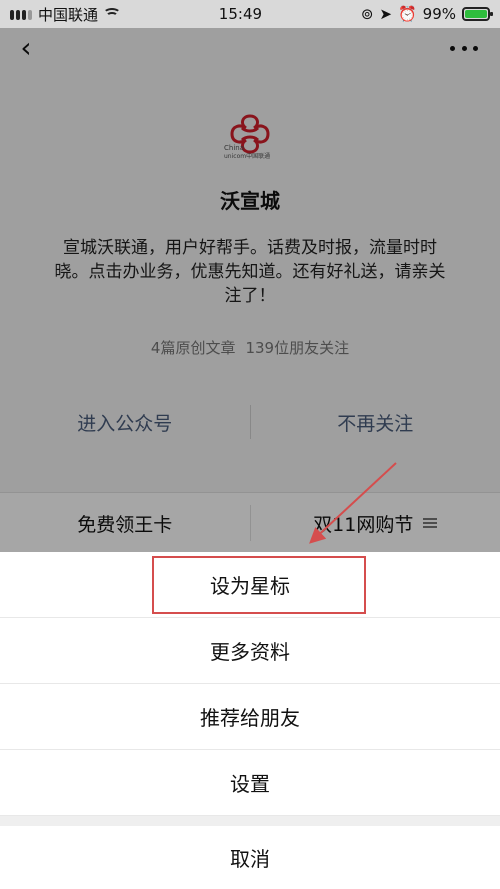 This screenshot has width=500, height=889. I want to click on settings-label: 设置, so click(250, 784).